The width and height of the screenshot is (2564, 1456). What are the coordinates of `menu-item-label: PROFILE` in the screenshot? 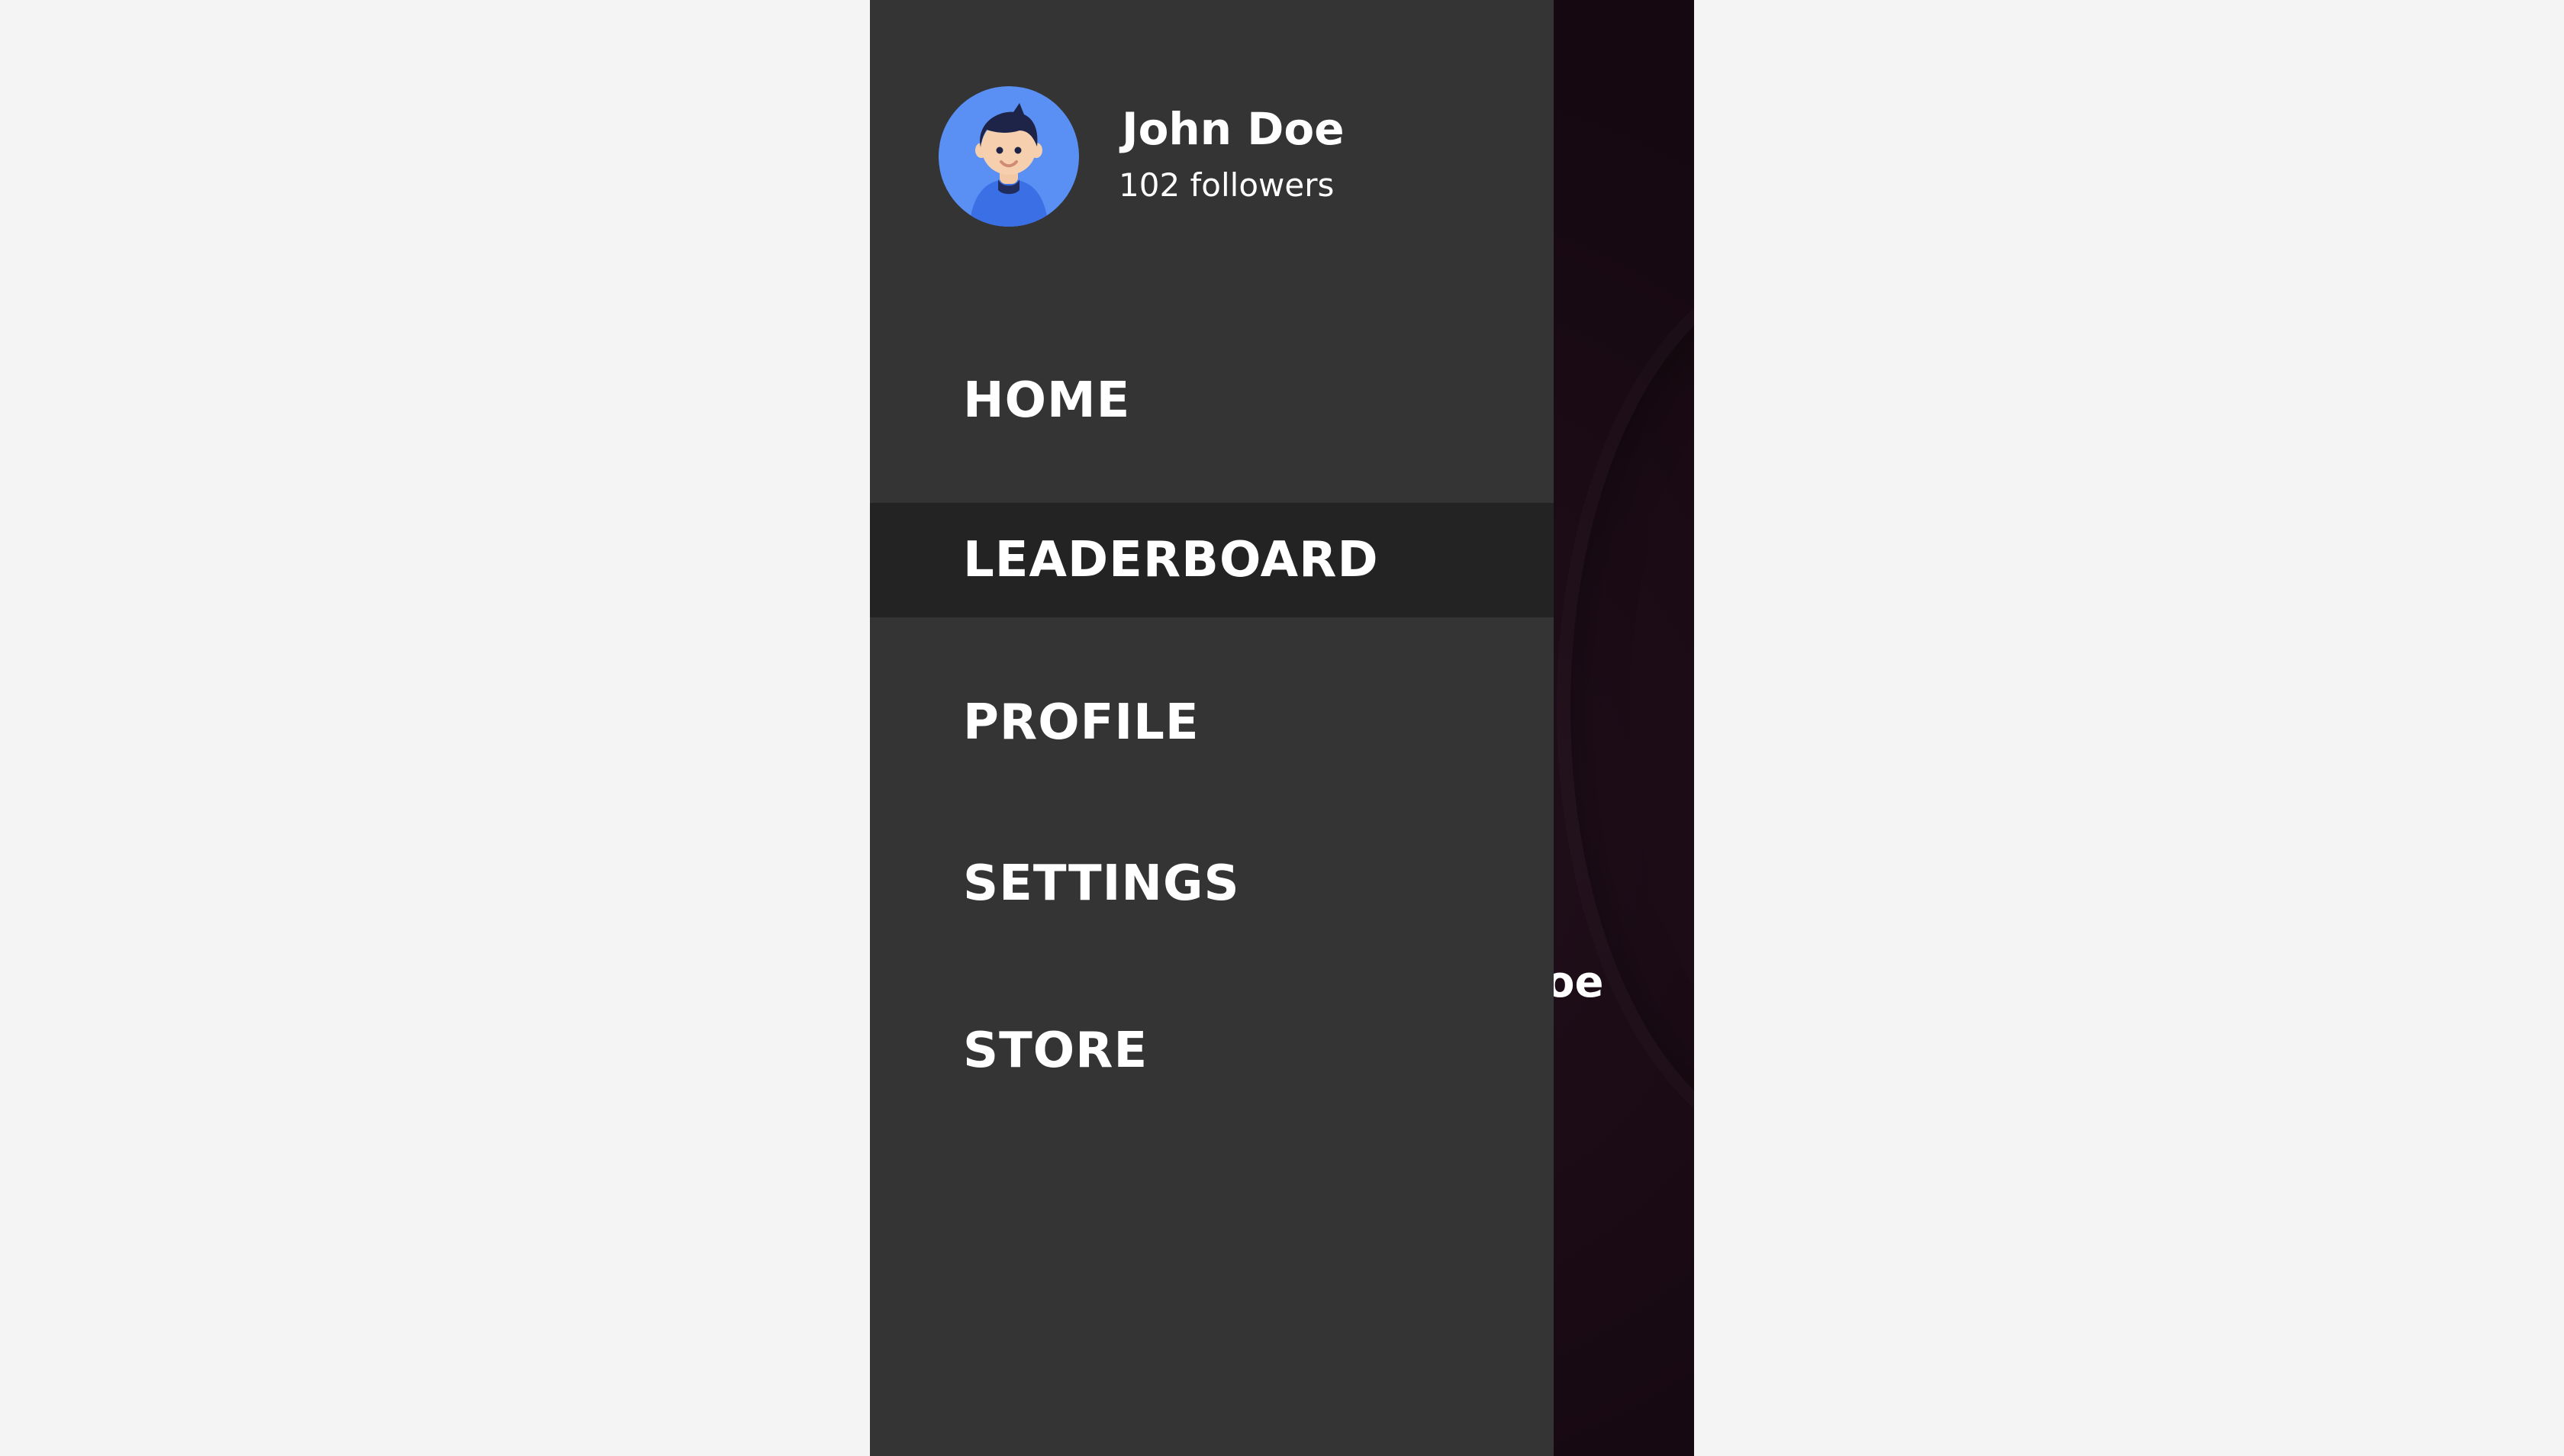 It's located at (1081, 722).